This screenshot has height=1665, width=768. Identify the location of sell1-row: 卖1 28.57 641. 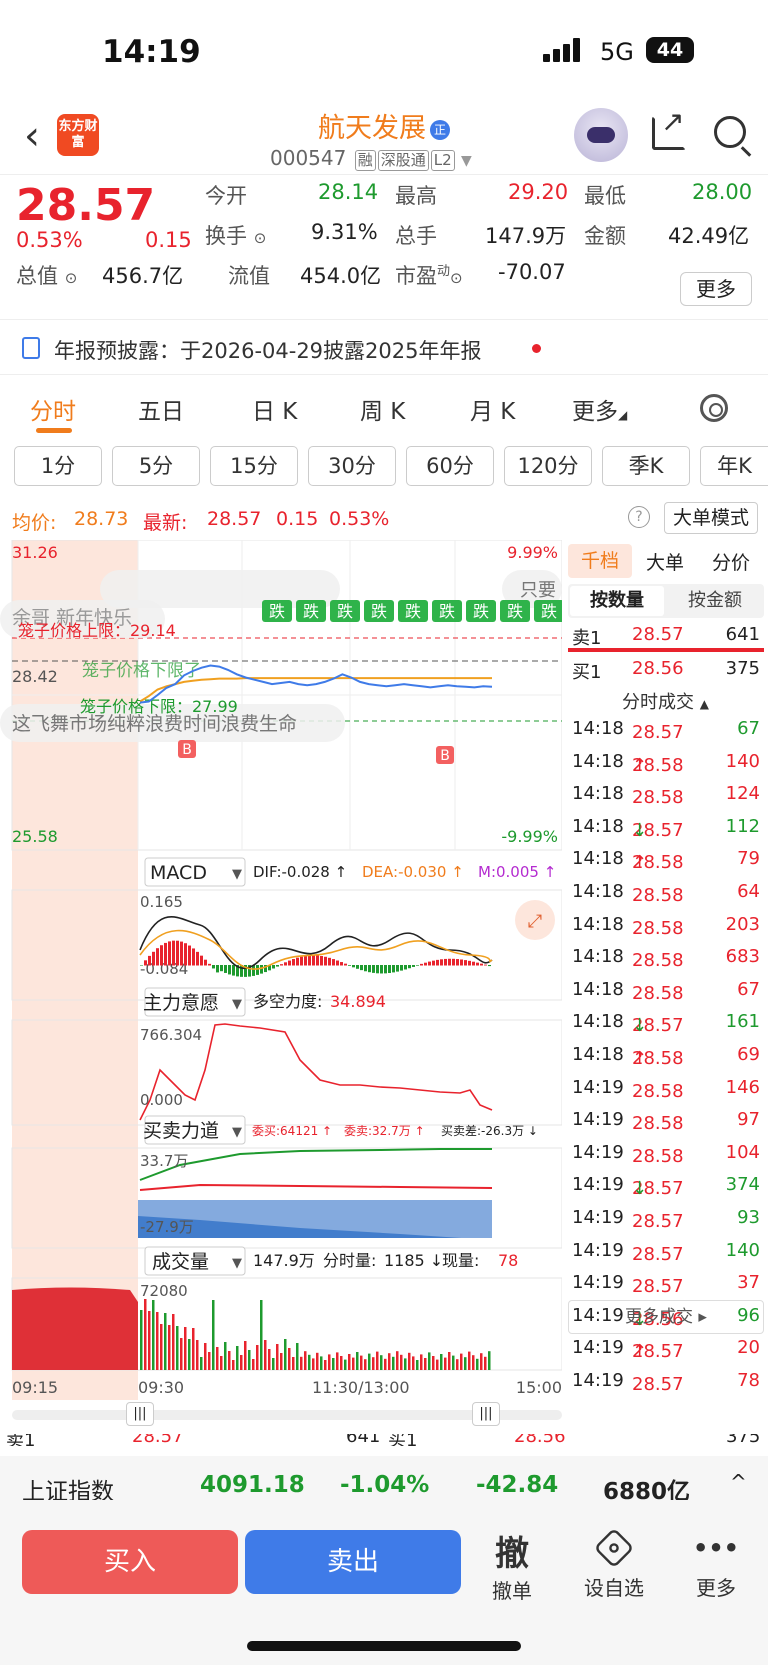
(666, 636).